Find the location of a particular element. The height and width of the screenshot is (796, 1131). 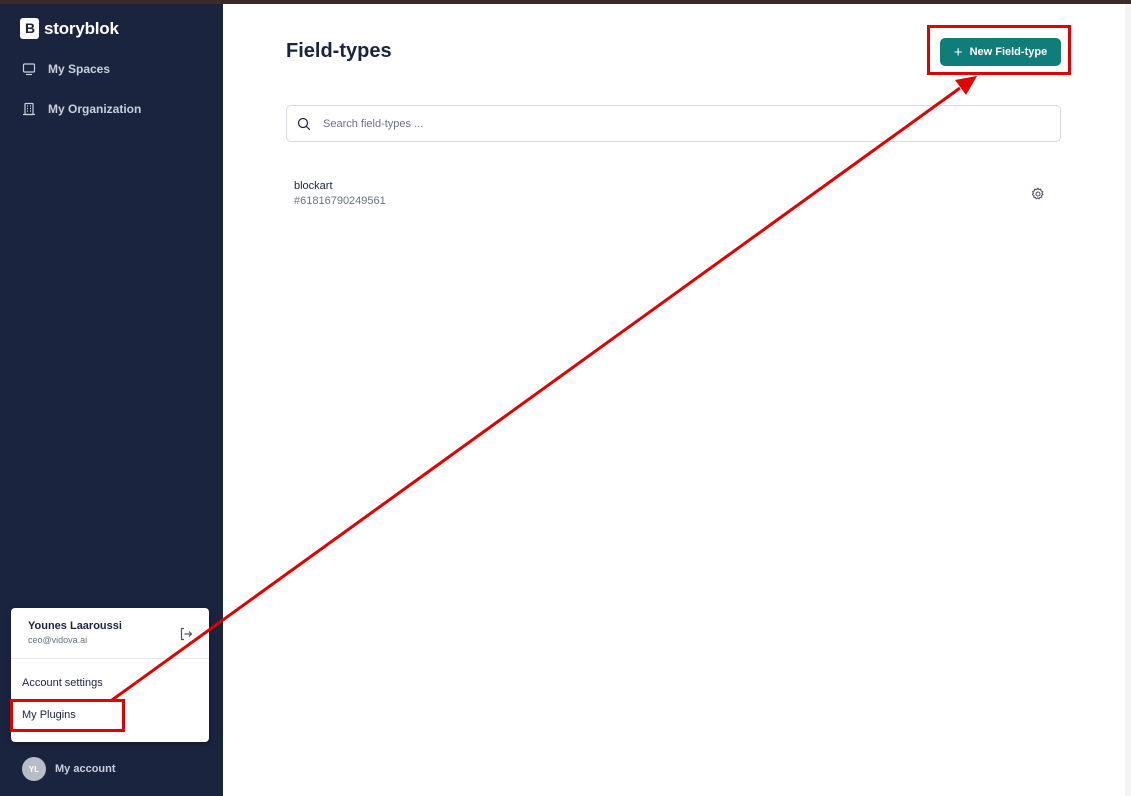

building-icon is located at coordinates (29, 109).